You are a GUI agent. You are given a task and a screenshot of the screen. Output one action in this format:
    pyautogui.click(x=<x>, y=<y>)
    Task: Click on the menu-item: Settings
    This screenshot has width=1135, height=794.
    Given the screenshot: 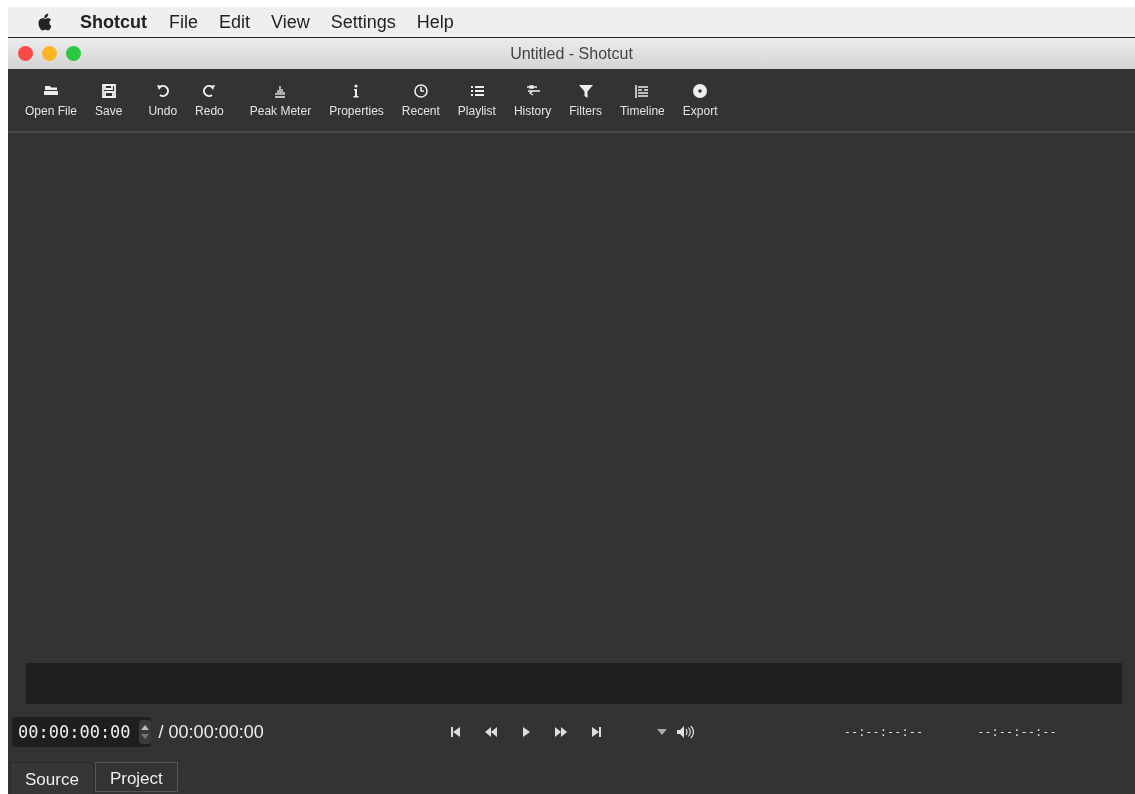 What is the action you would take?
    pyautogui.click(x=363, y=22)
    